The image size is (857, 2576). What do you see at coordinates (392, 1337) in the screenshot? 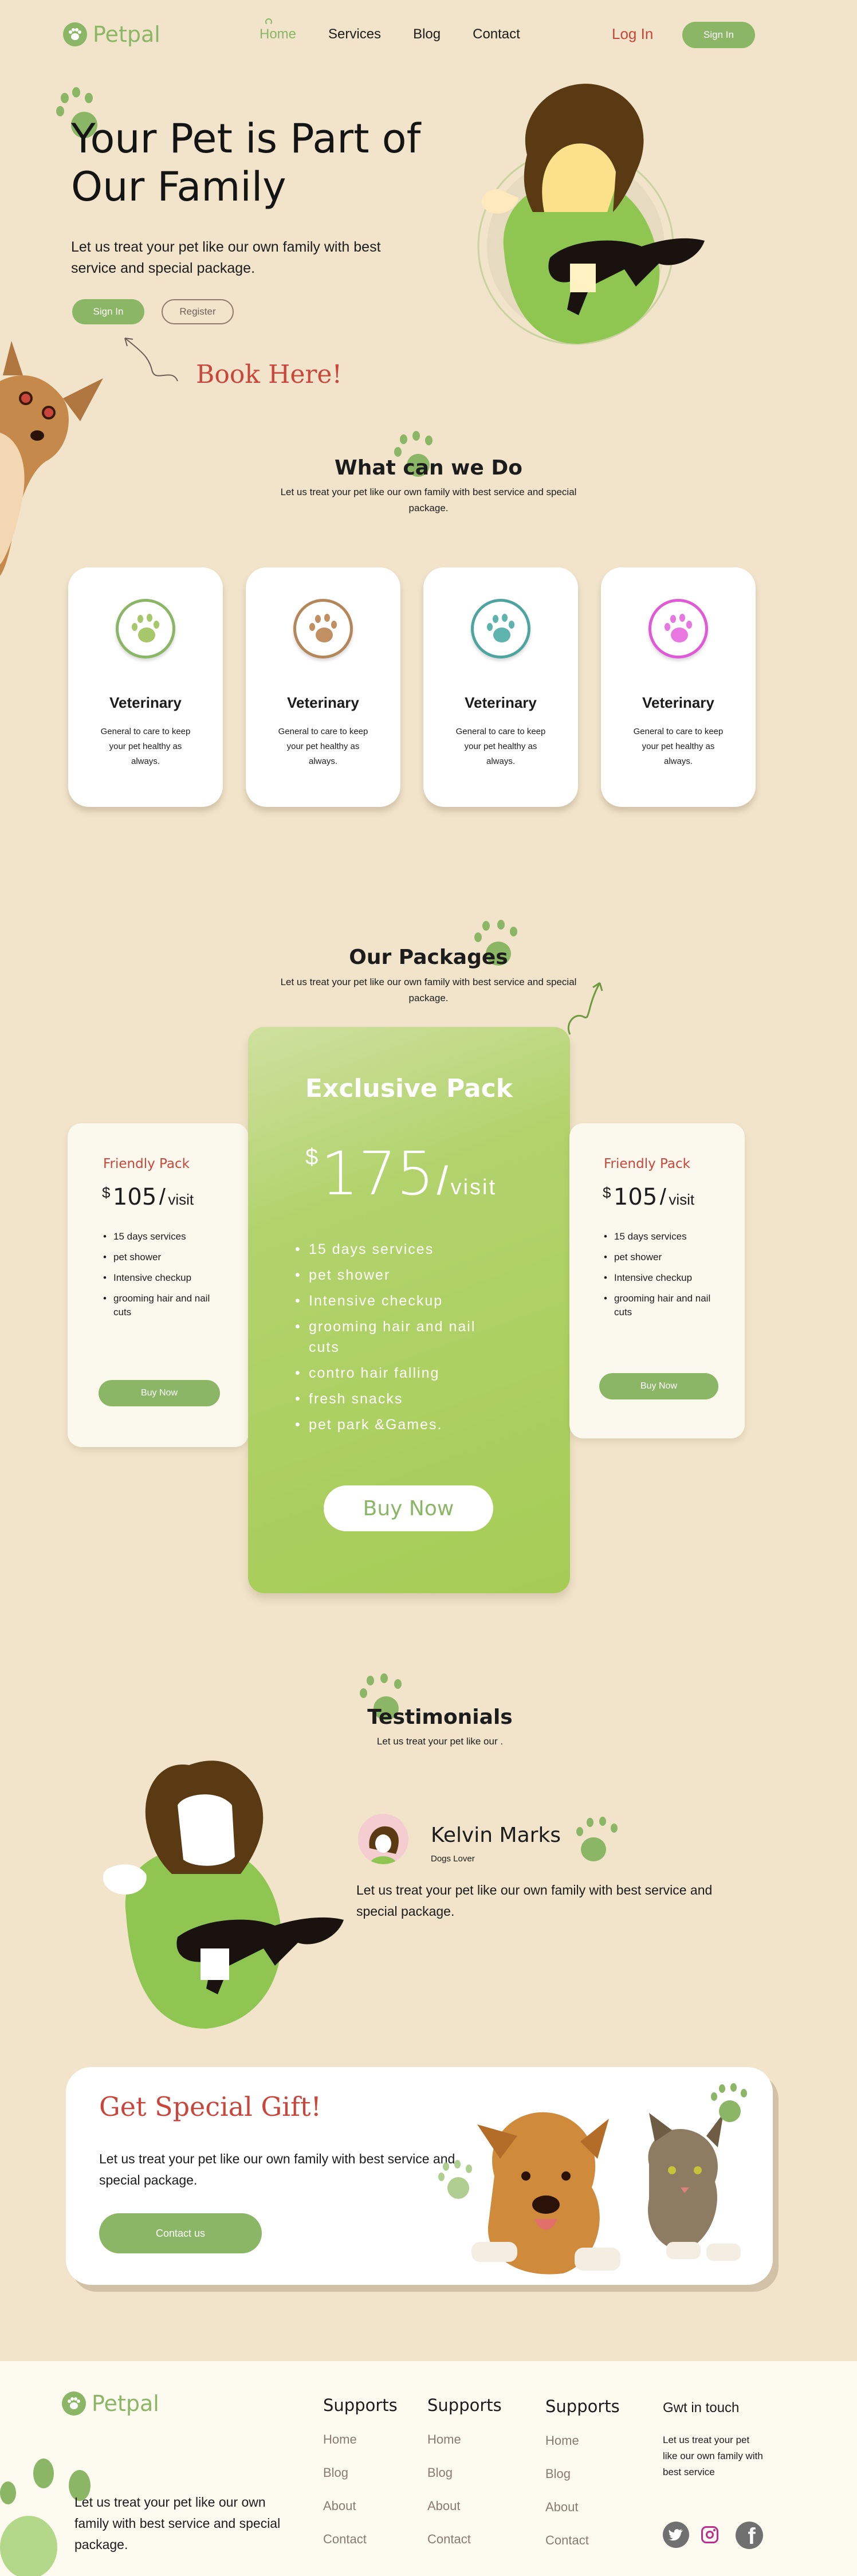
I see `feature-item: grooming hair and nail cuts` at bounding box center [392, 1337].